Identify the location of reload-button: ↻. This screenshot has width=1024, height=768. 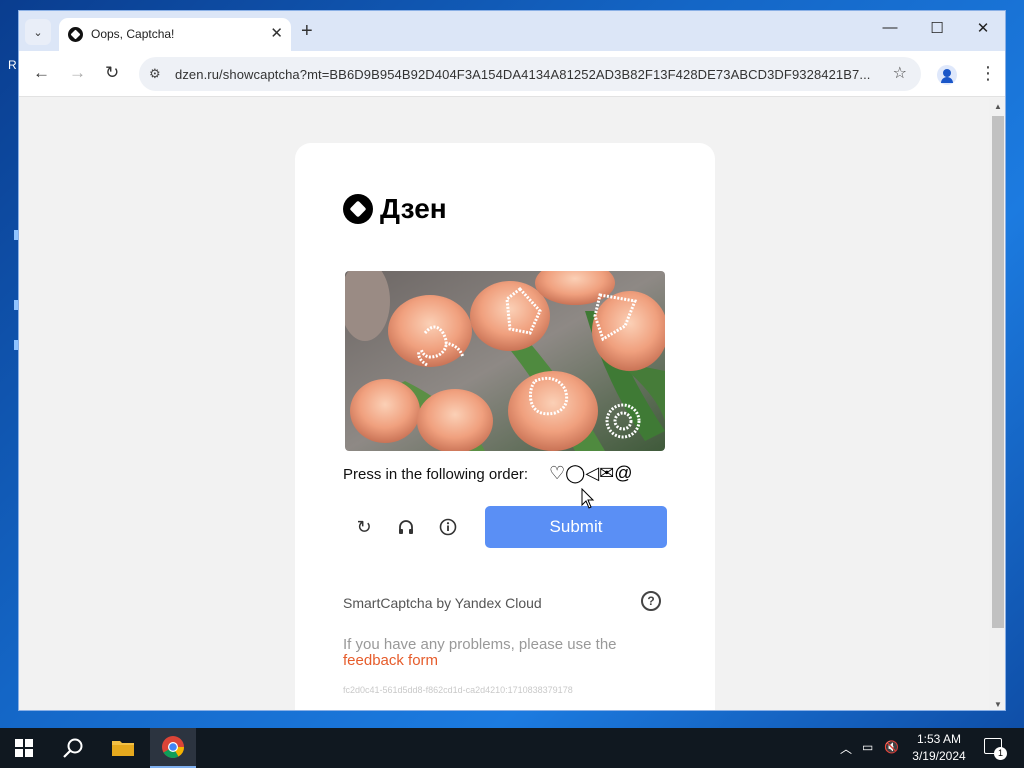
(112, 73).